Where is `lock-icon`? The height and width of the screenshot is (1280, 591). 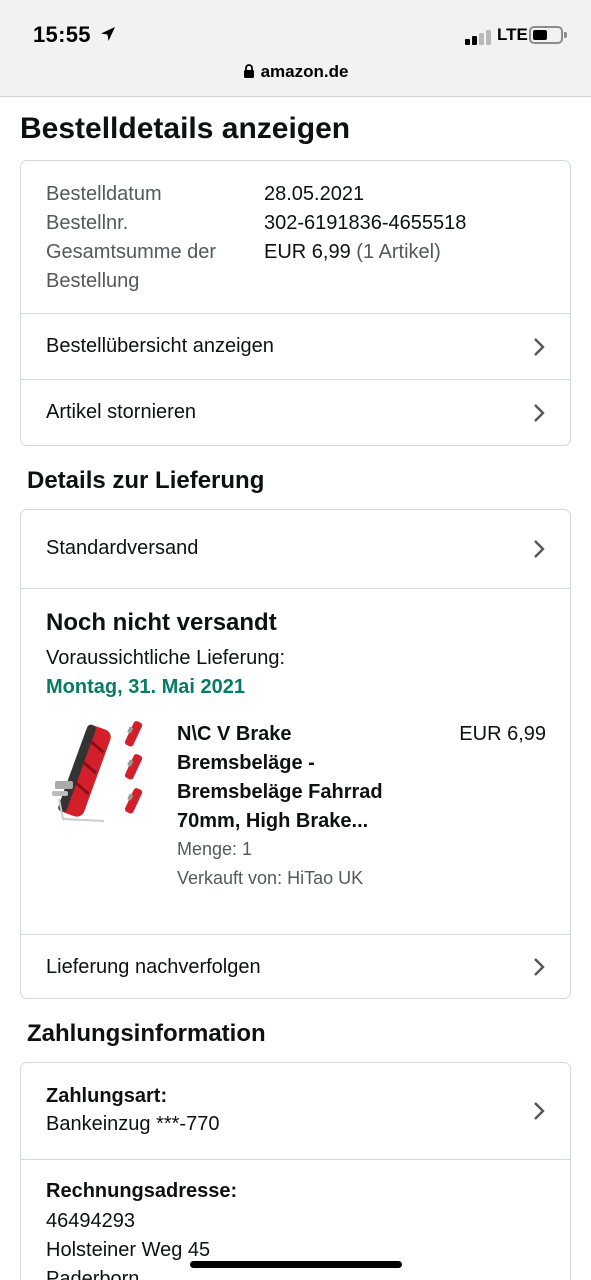
lock-icon is located at coordinates (248, 71).